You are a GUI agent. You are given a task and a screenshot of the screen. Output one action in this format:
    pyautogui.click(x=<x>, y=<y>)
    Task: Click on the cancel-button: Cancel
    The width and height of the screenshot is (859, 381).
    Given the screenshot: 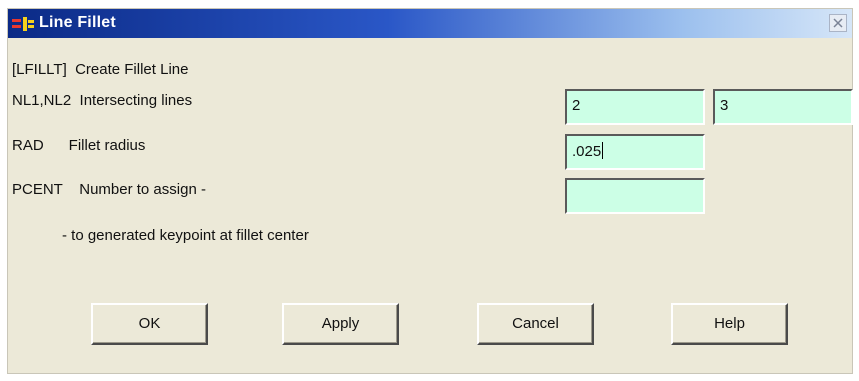 What is the action you would take?
    pyautogui.click(x=535, y=324)
    